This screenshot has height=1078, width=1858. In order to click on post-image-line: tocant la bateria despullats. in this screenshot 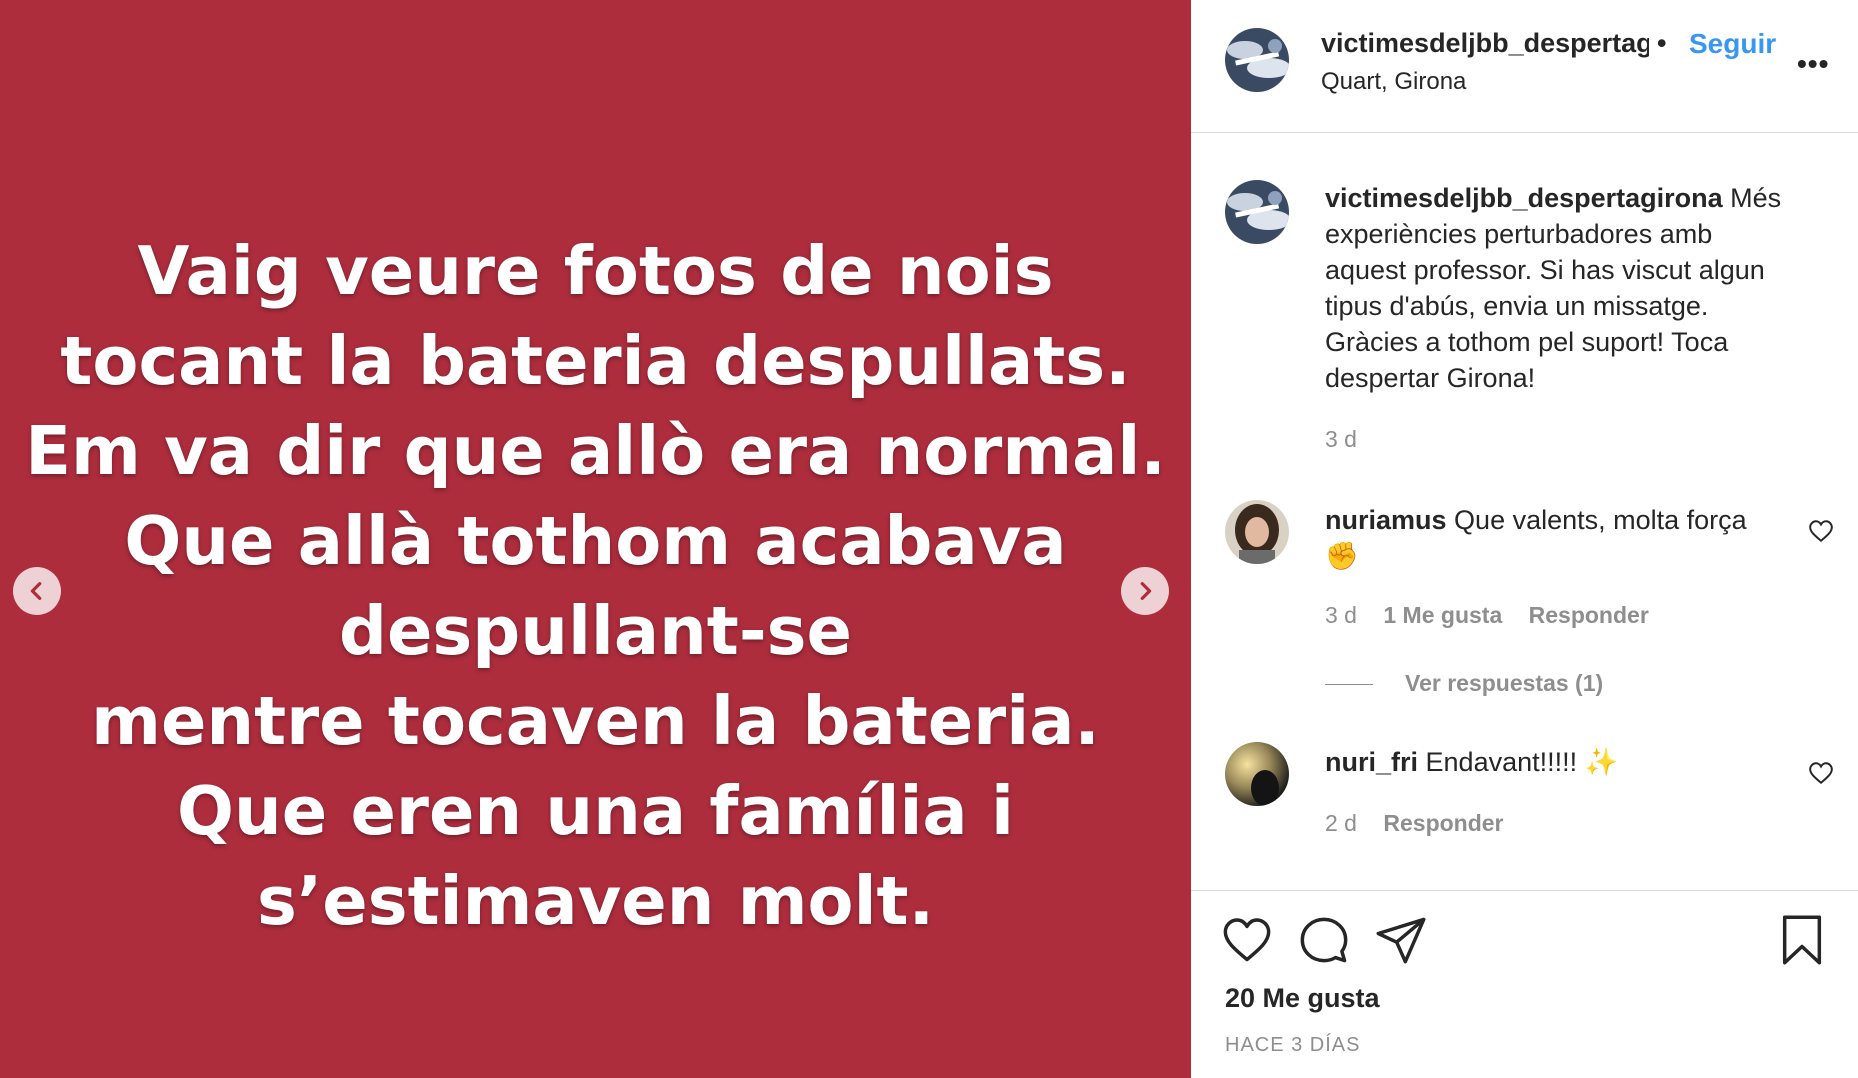, I will do `click(595, 361)`.